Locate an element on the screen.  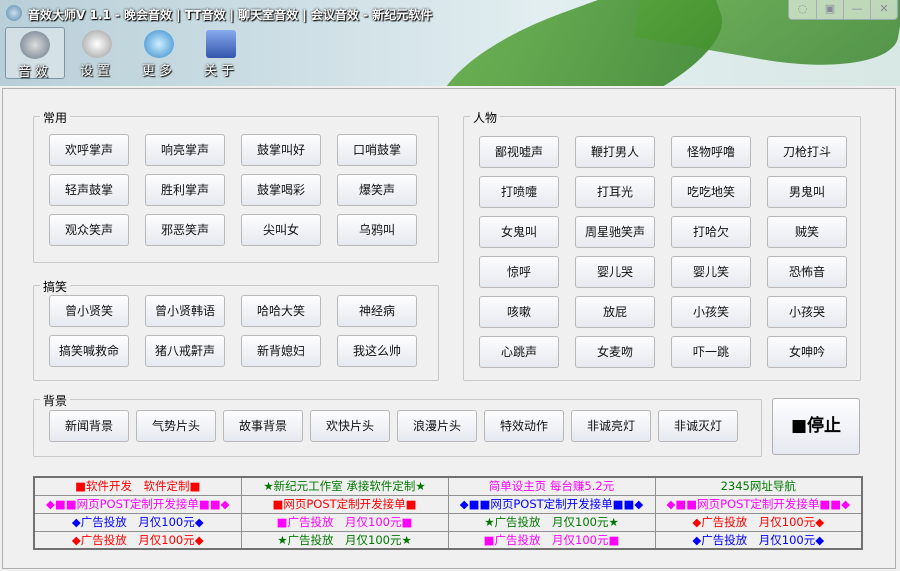
sound-button: 特效动作 is located at coordinates (524, 426).